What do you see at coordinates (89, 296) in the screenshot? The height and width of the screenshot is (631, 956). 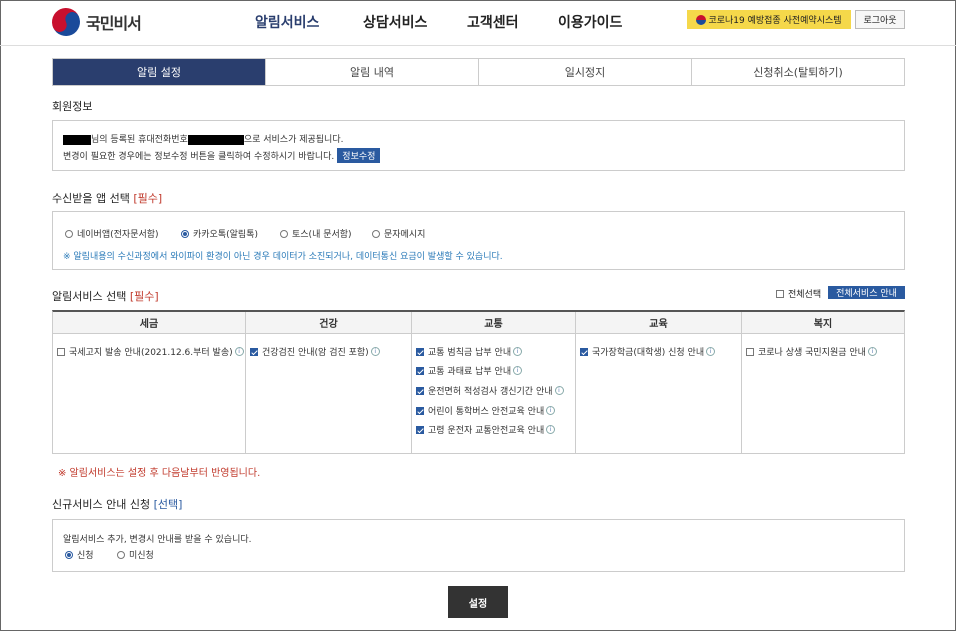 I see `service-select-title-text: 알림서비스 선택` at bounding box center [89, 296].